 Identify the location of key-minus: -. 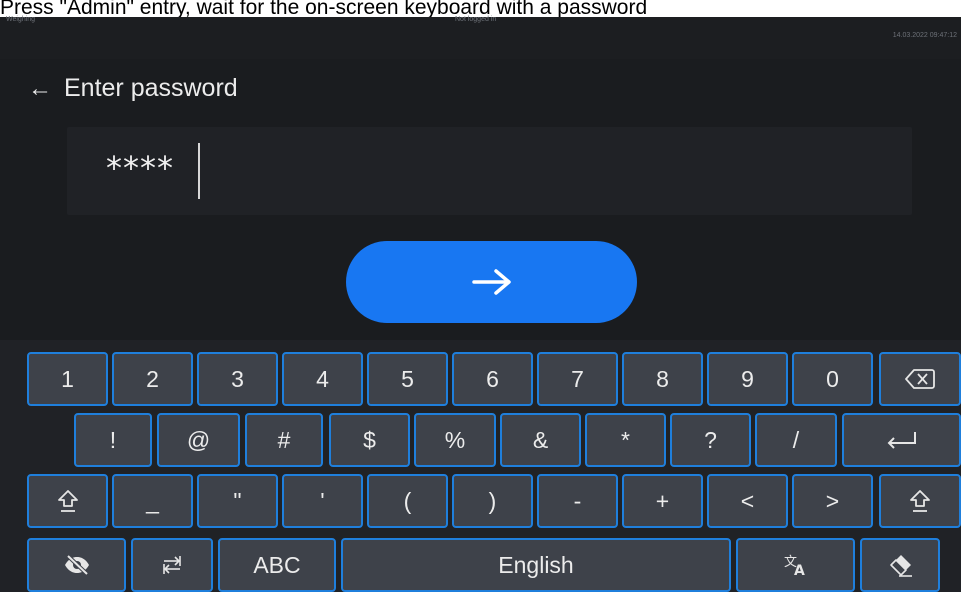
(577, 501).